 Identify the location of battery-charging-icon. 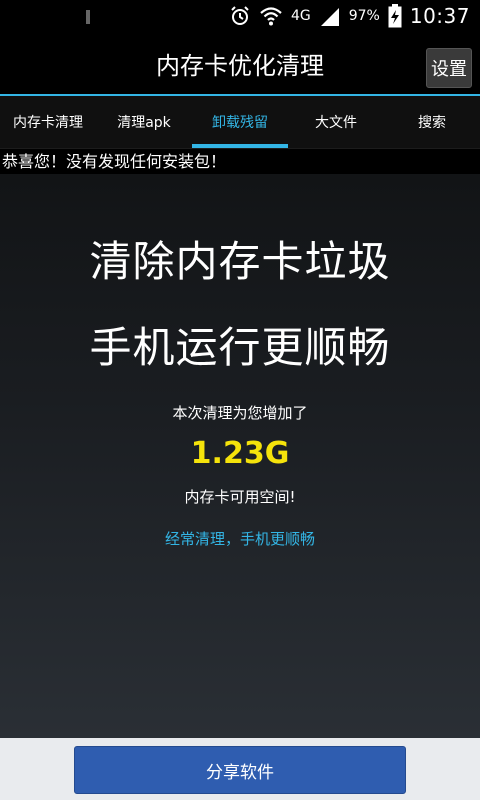
(395, 16).